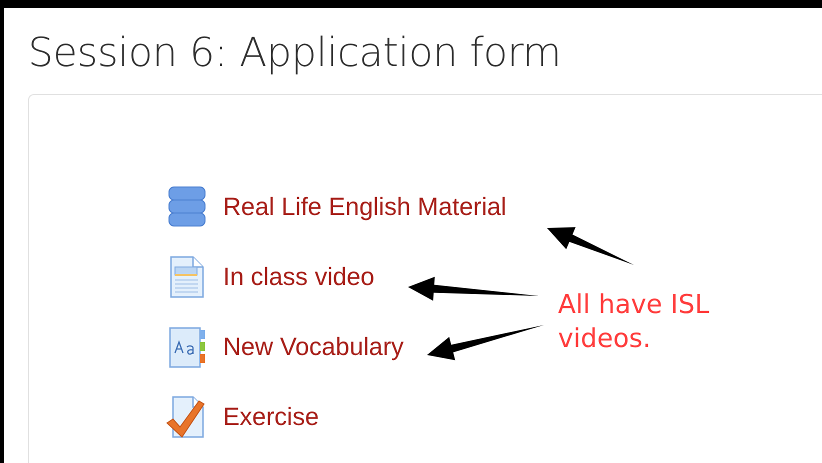 Image resolution: width=822 pixels, height=463 pixels. What do you see at coordinates (313, 347) in the screenshot?
I see `activity-link: New Vocabulary` at bounding box center [313, 347].